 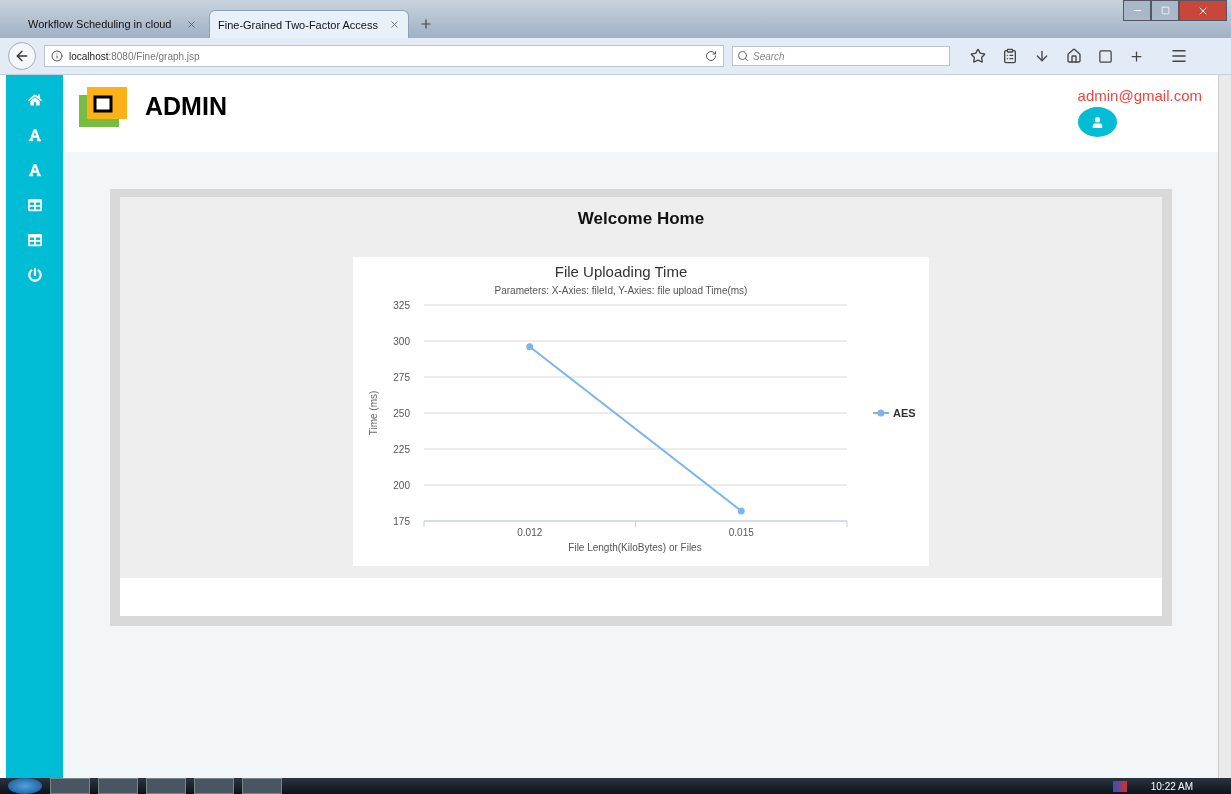 I want to click on download-icon, so click(x=1042, y=56).